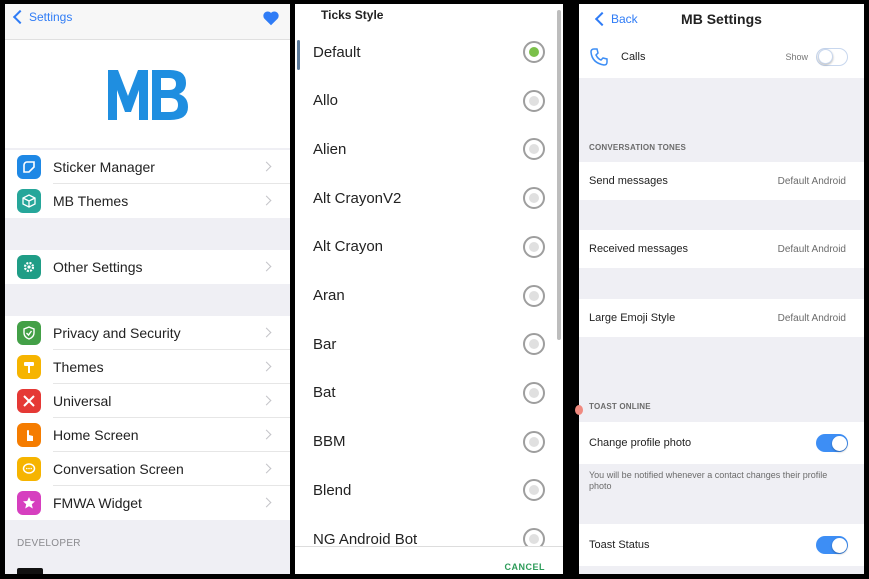  Describe the element at coordinates (429, 247) in the screenshot. I see `ticks-option: Alt Crayon` at that location.